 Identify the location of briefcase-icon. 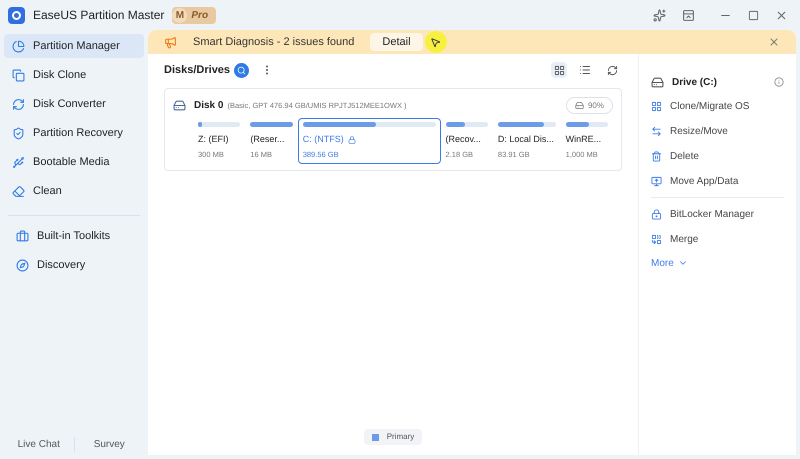
(22, 236).